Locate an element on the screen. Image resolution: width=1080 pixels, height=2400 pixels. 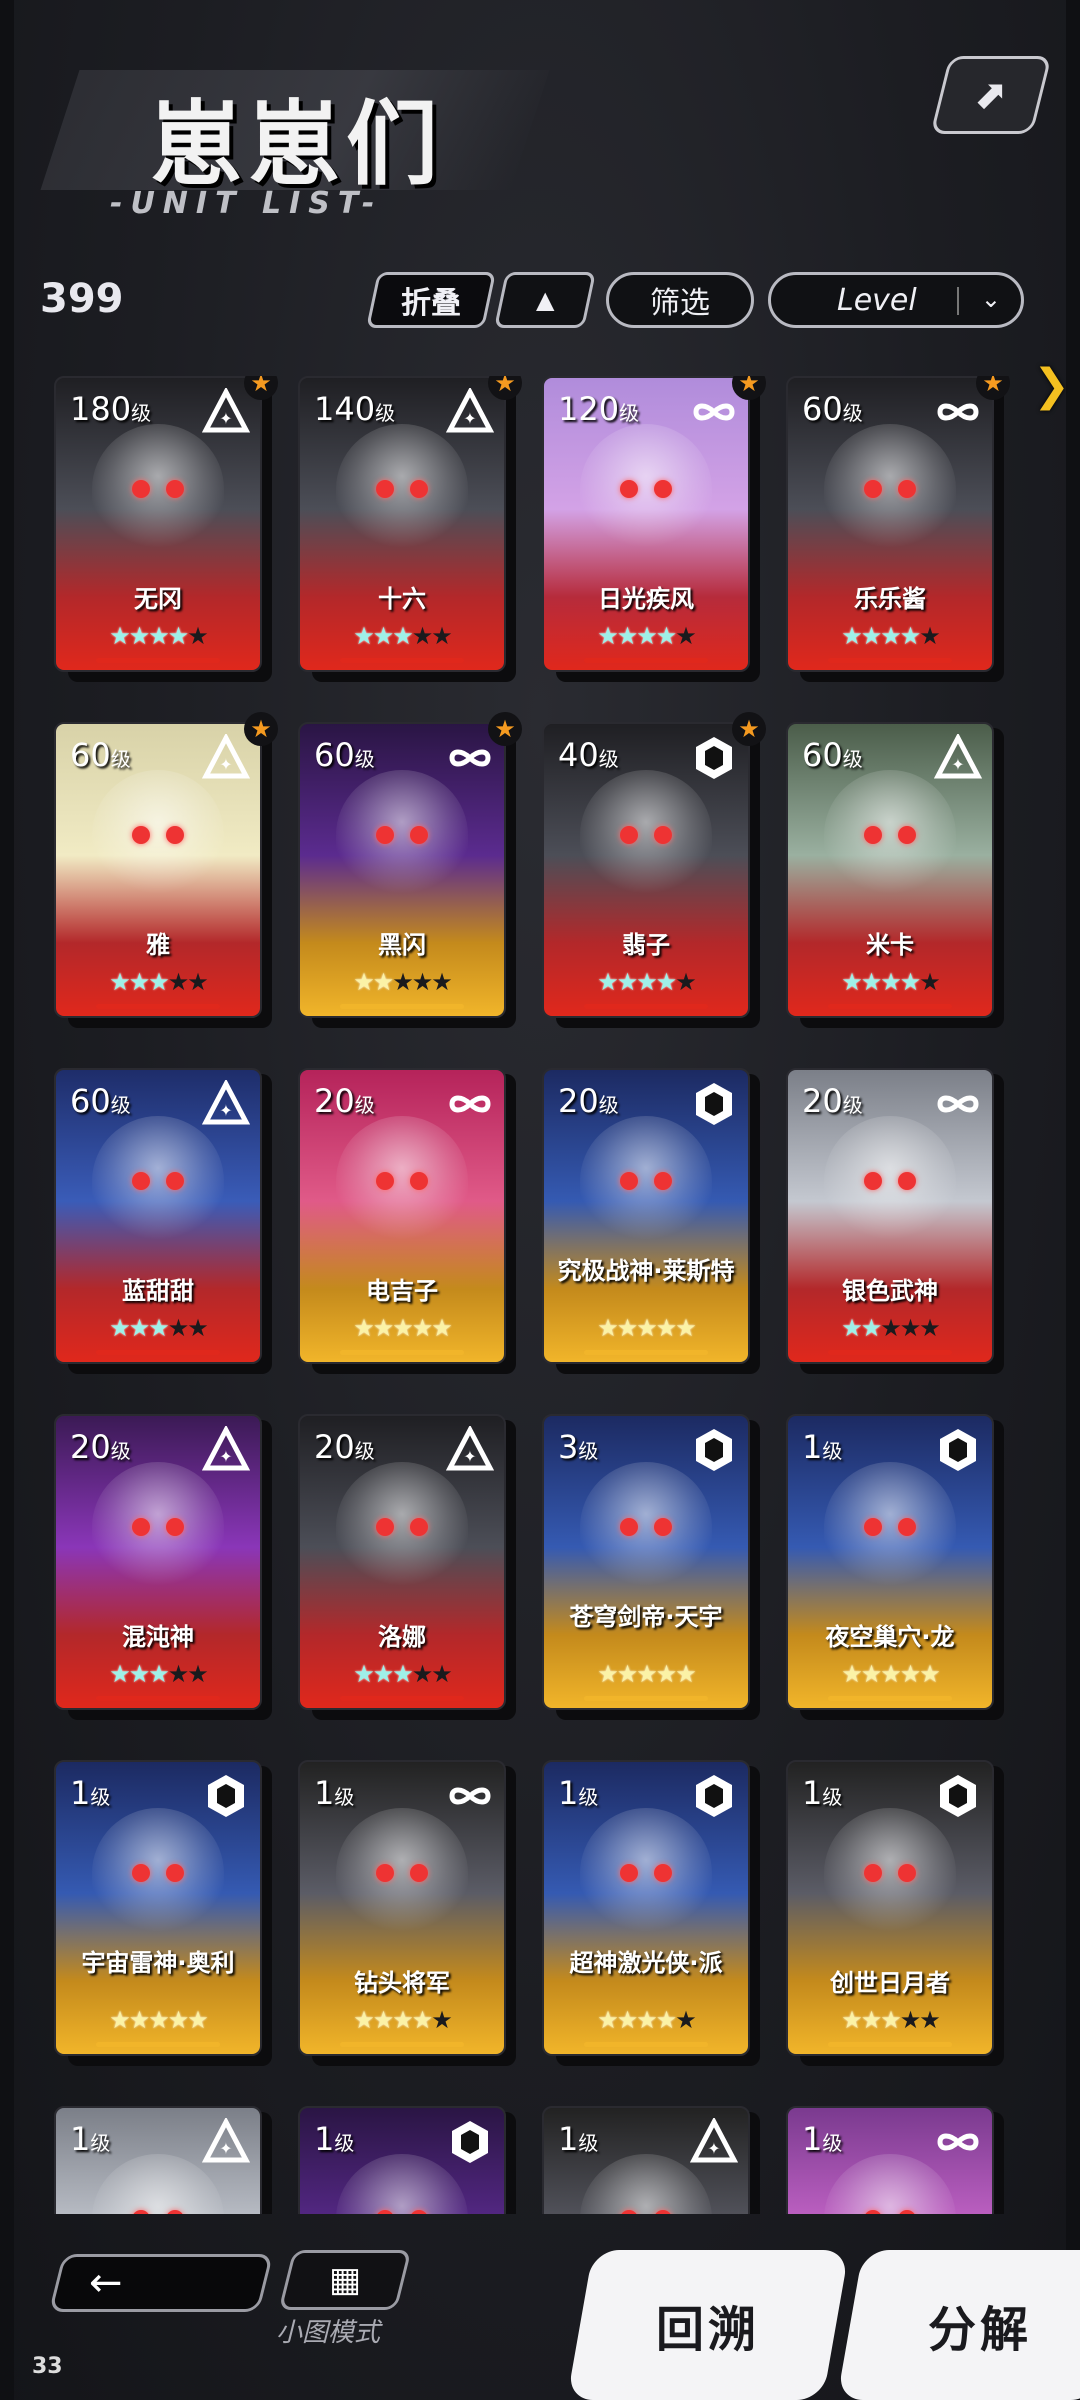
unit-card: 120级 日光疾风 ★★★★★ ★ is located at coordinates (654, 529).